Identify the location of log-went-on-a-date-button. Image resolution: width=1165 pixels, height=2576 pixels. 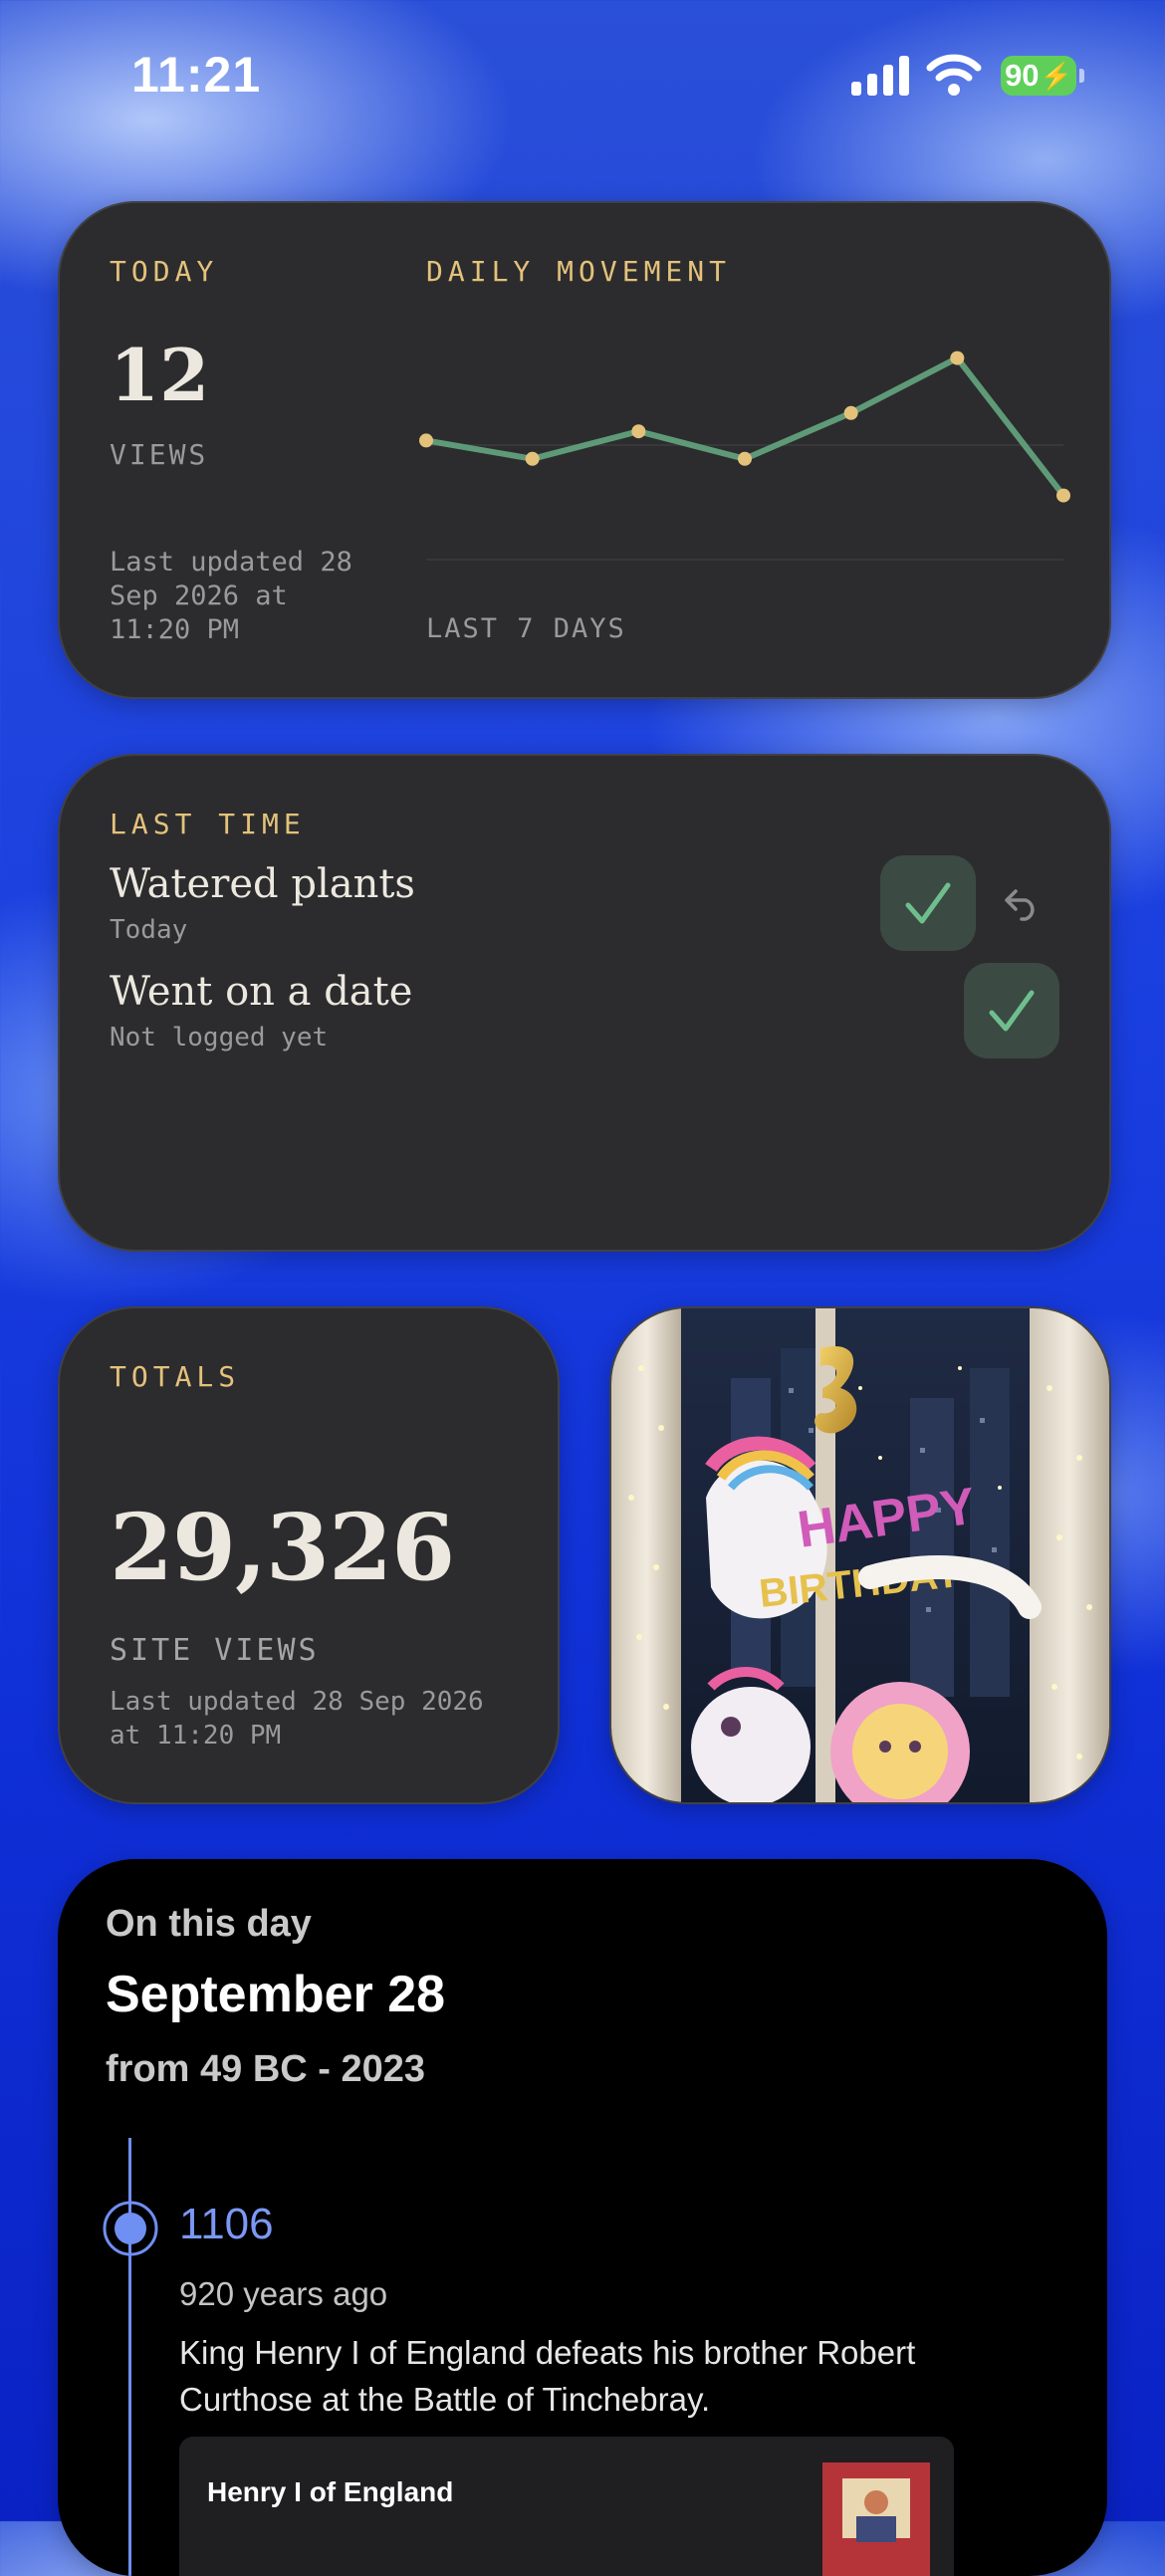
(1012, 1010).